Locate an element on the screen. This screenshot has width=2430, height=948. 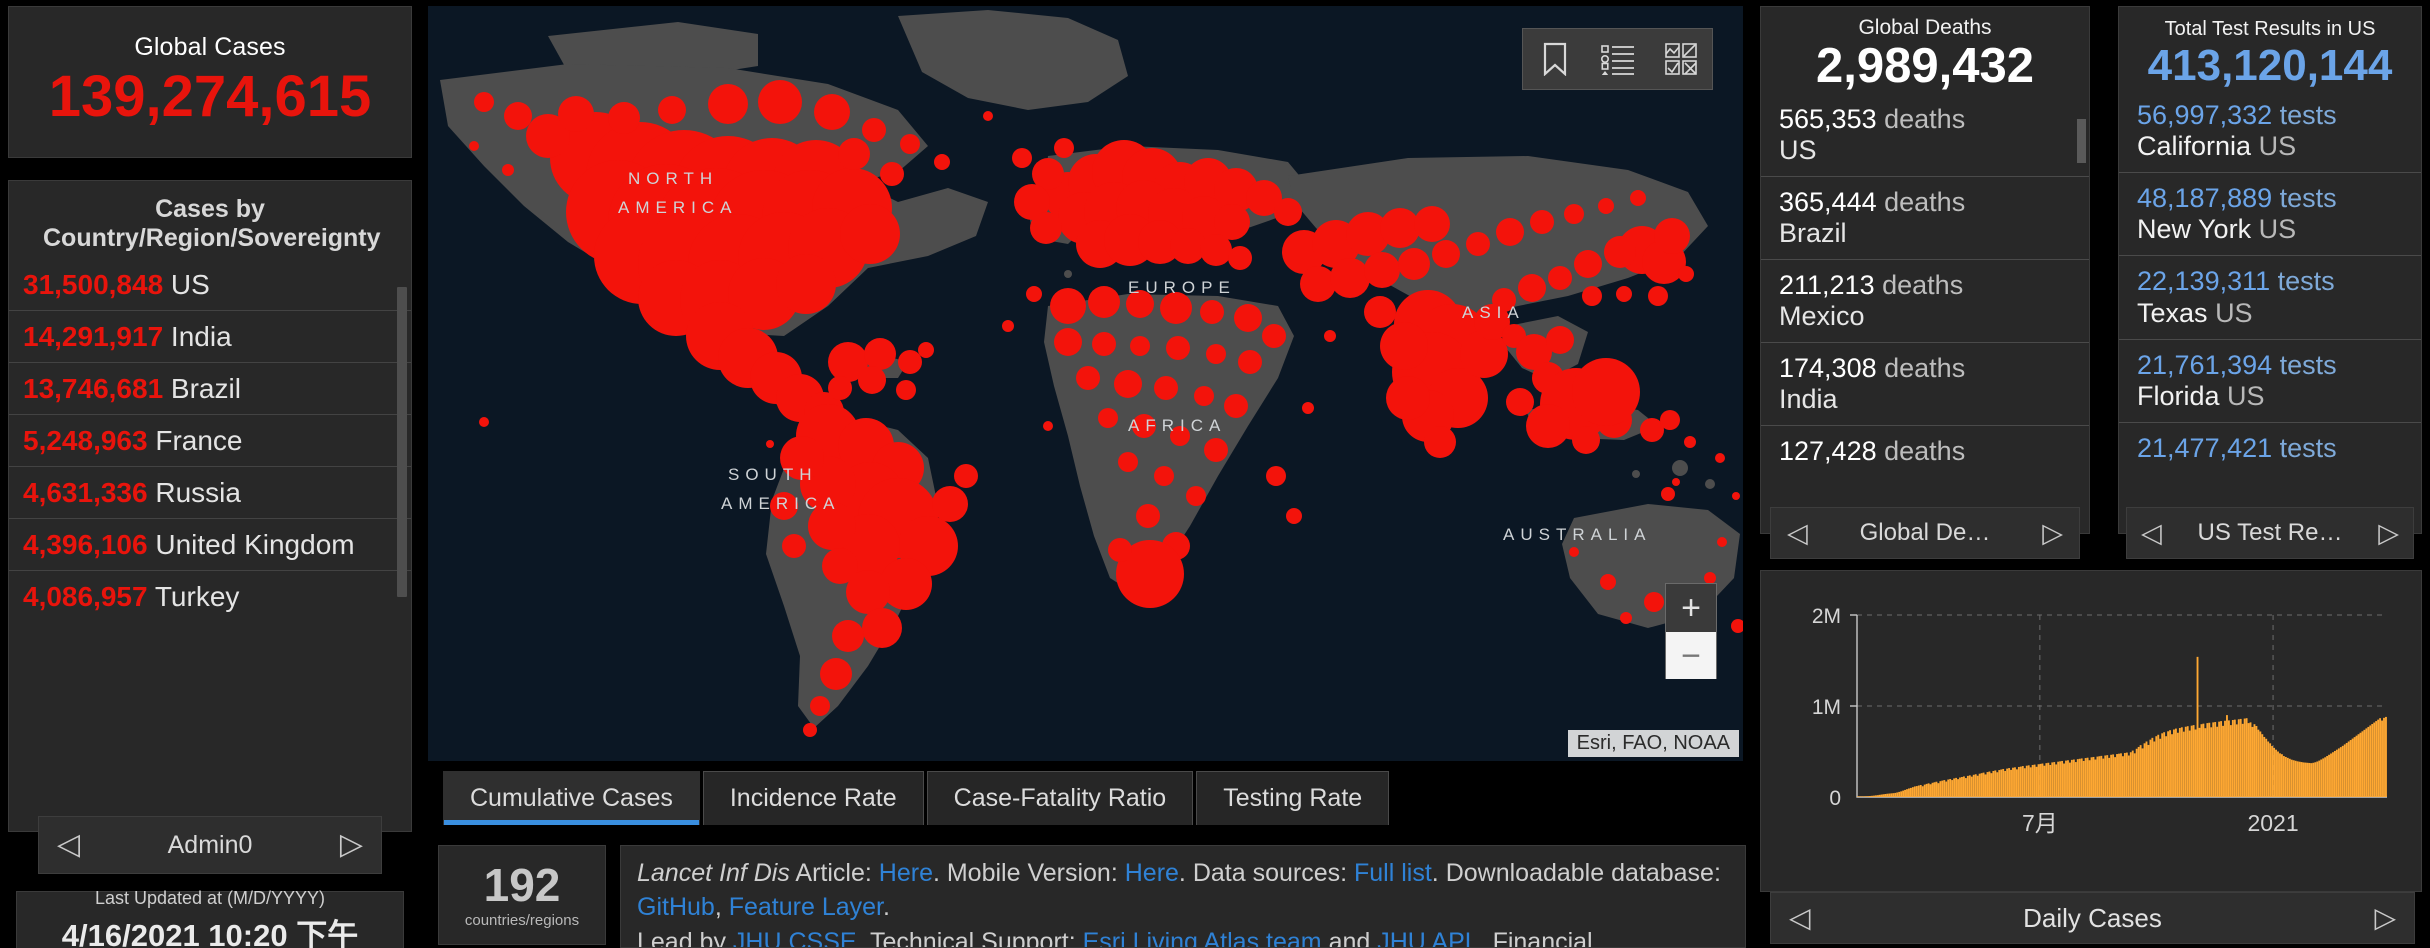
country-list-item: 14,291,917 India is located at coordinates (210, 335).